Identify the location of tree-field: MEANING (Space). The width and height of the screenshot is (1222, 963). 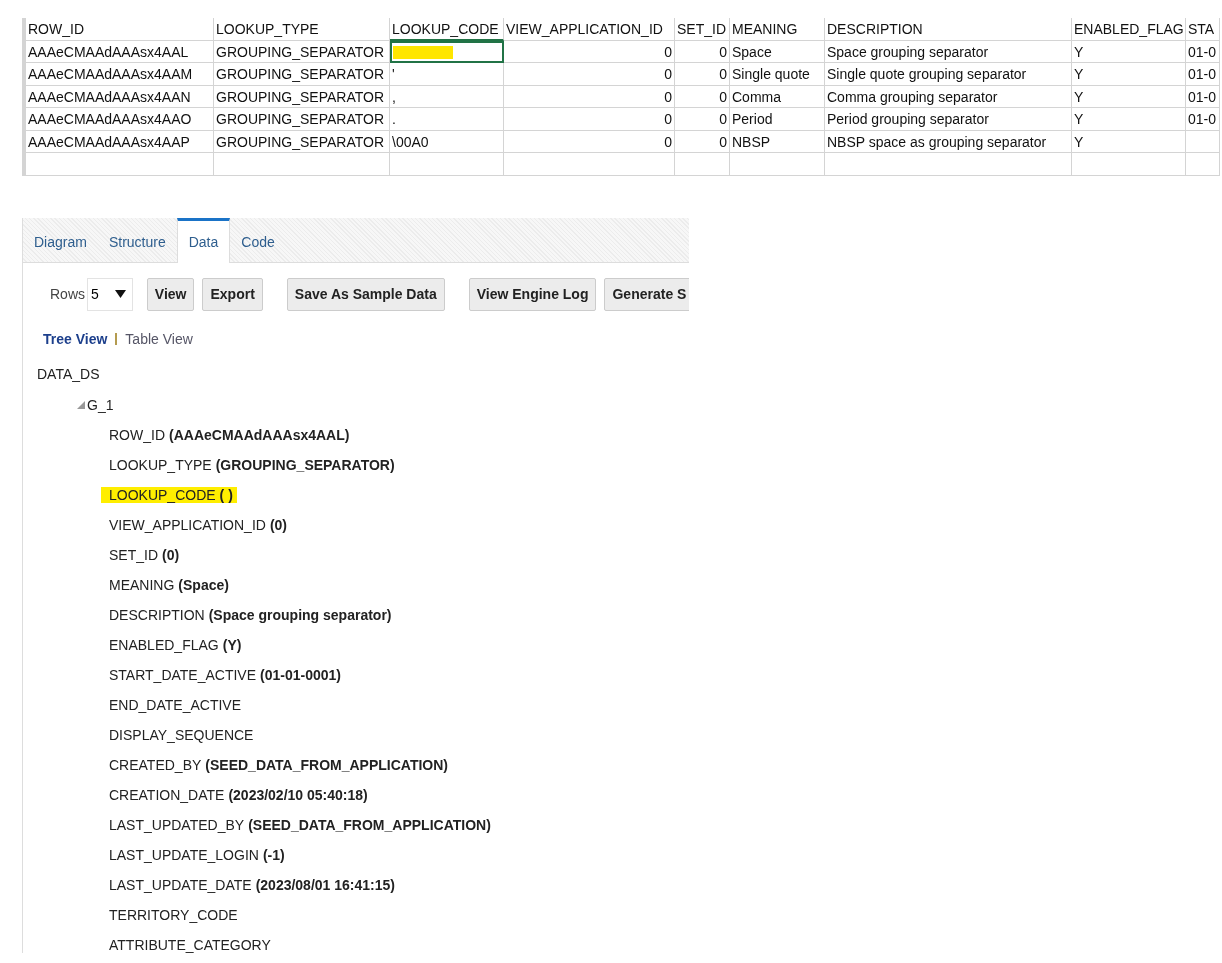
(167, 584).